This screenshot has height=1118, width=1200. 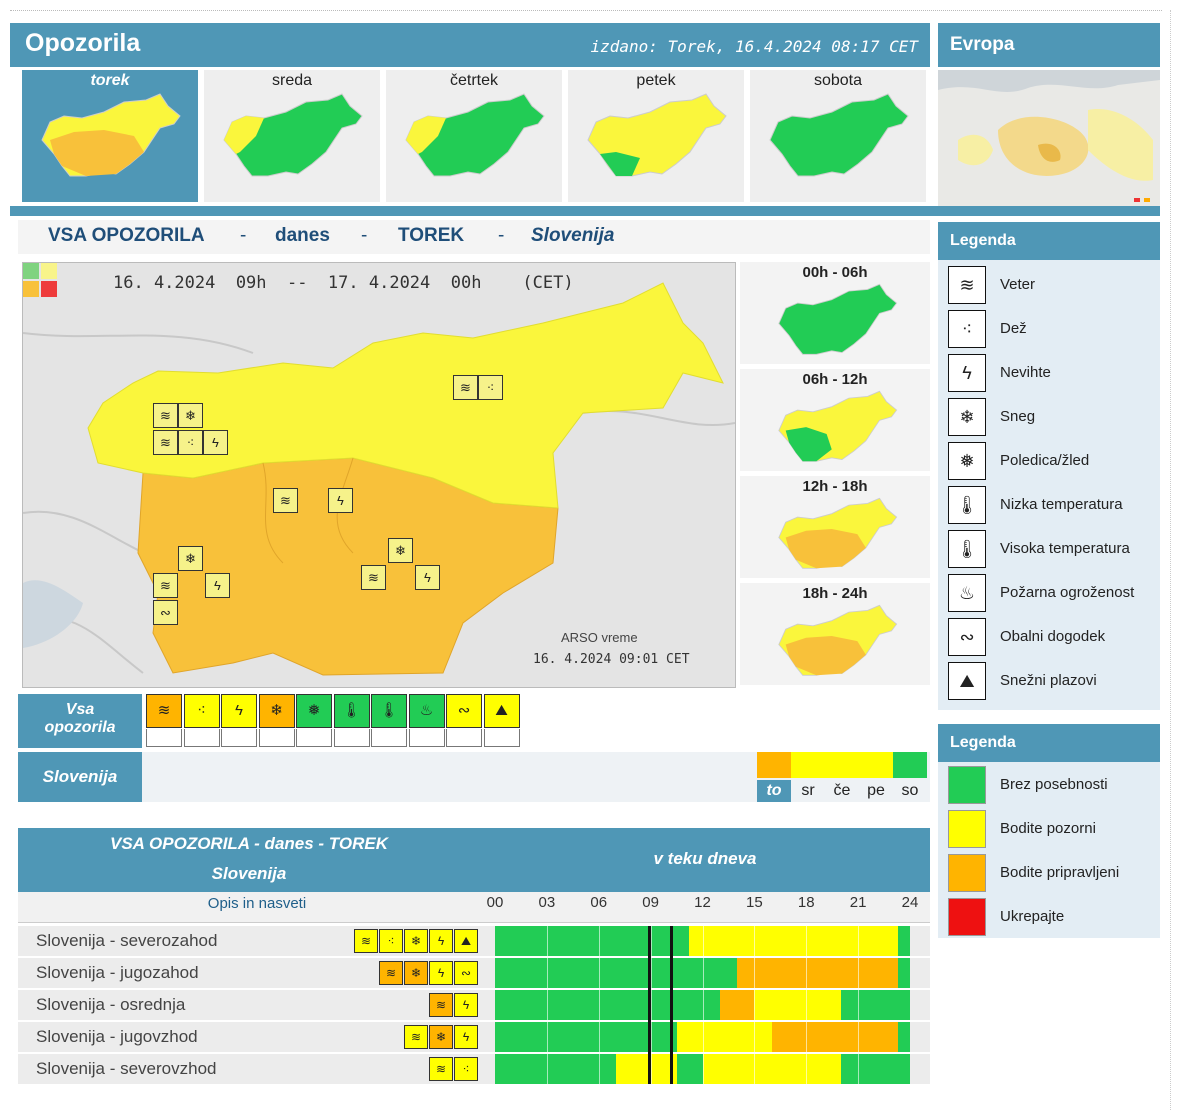 I want to click on filter-avalanche-icon: ⛰, so click(x=501, y=711).